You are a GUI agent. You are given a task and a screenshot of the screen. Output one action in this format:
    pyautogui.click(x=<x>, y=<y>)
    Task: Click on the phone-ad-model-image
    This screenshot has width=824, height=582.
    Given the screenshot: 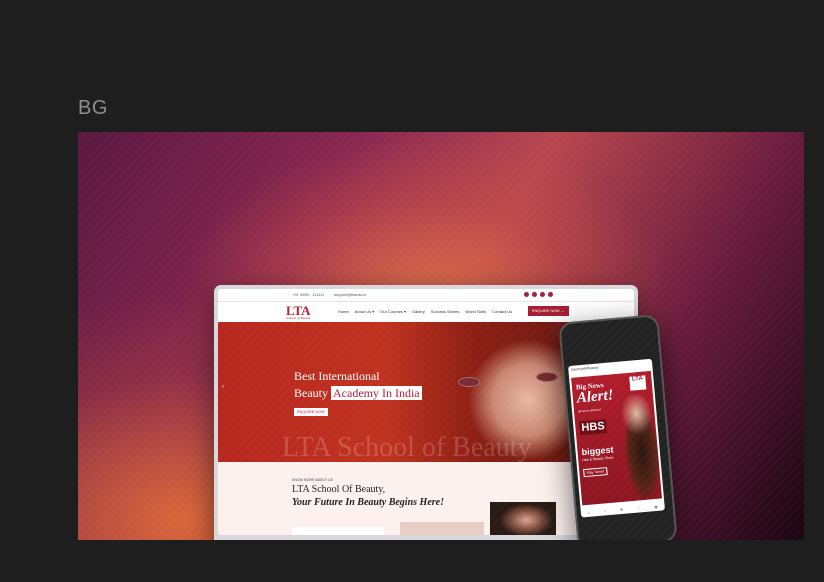 What is the action you would take?
    pyautogui.click(x=637, y=447)
    